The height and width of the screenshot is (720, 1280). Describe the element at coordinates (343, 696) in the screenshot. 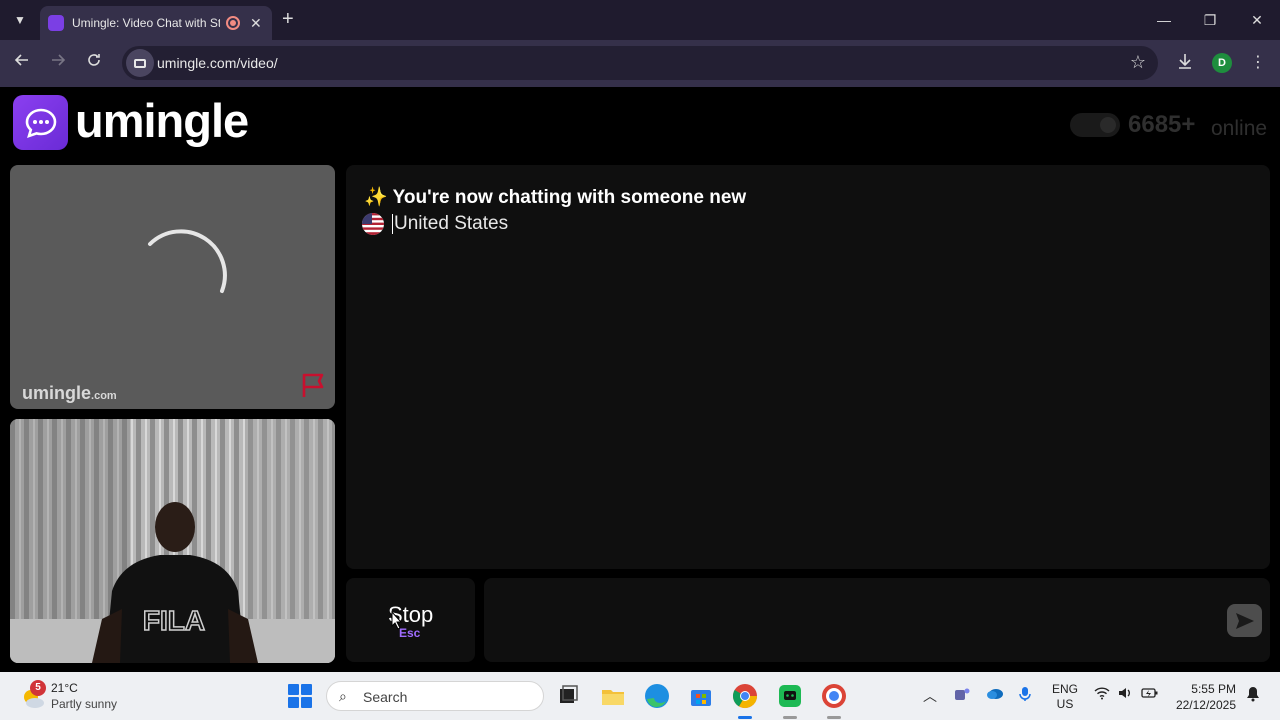

I see `search-icon: ⌕` at that location.